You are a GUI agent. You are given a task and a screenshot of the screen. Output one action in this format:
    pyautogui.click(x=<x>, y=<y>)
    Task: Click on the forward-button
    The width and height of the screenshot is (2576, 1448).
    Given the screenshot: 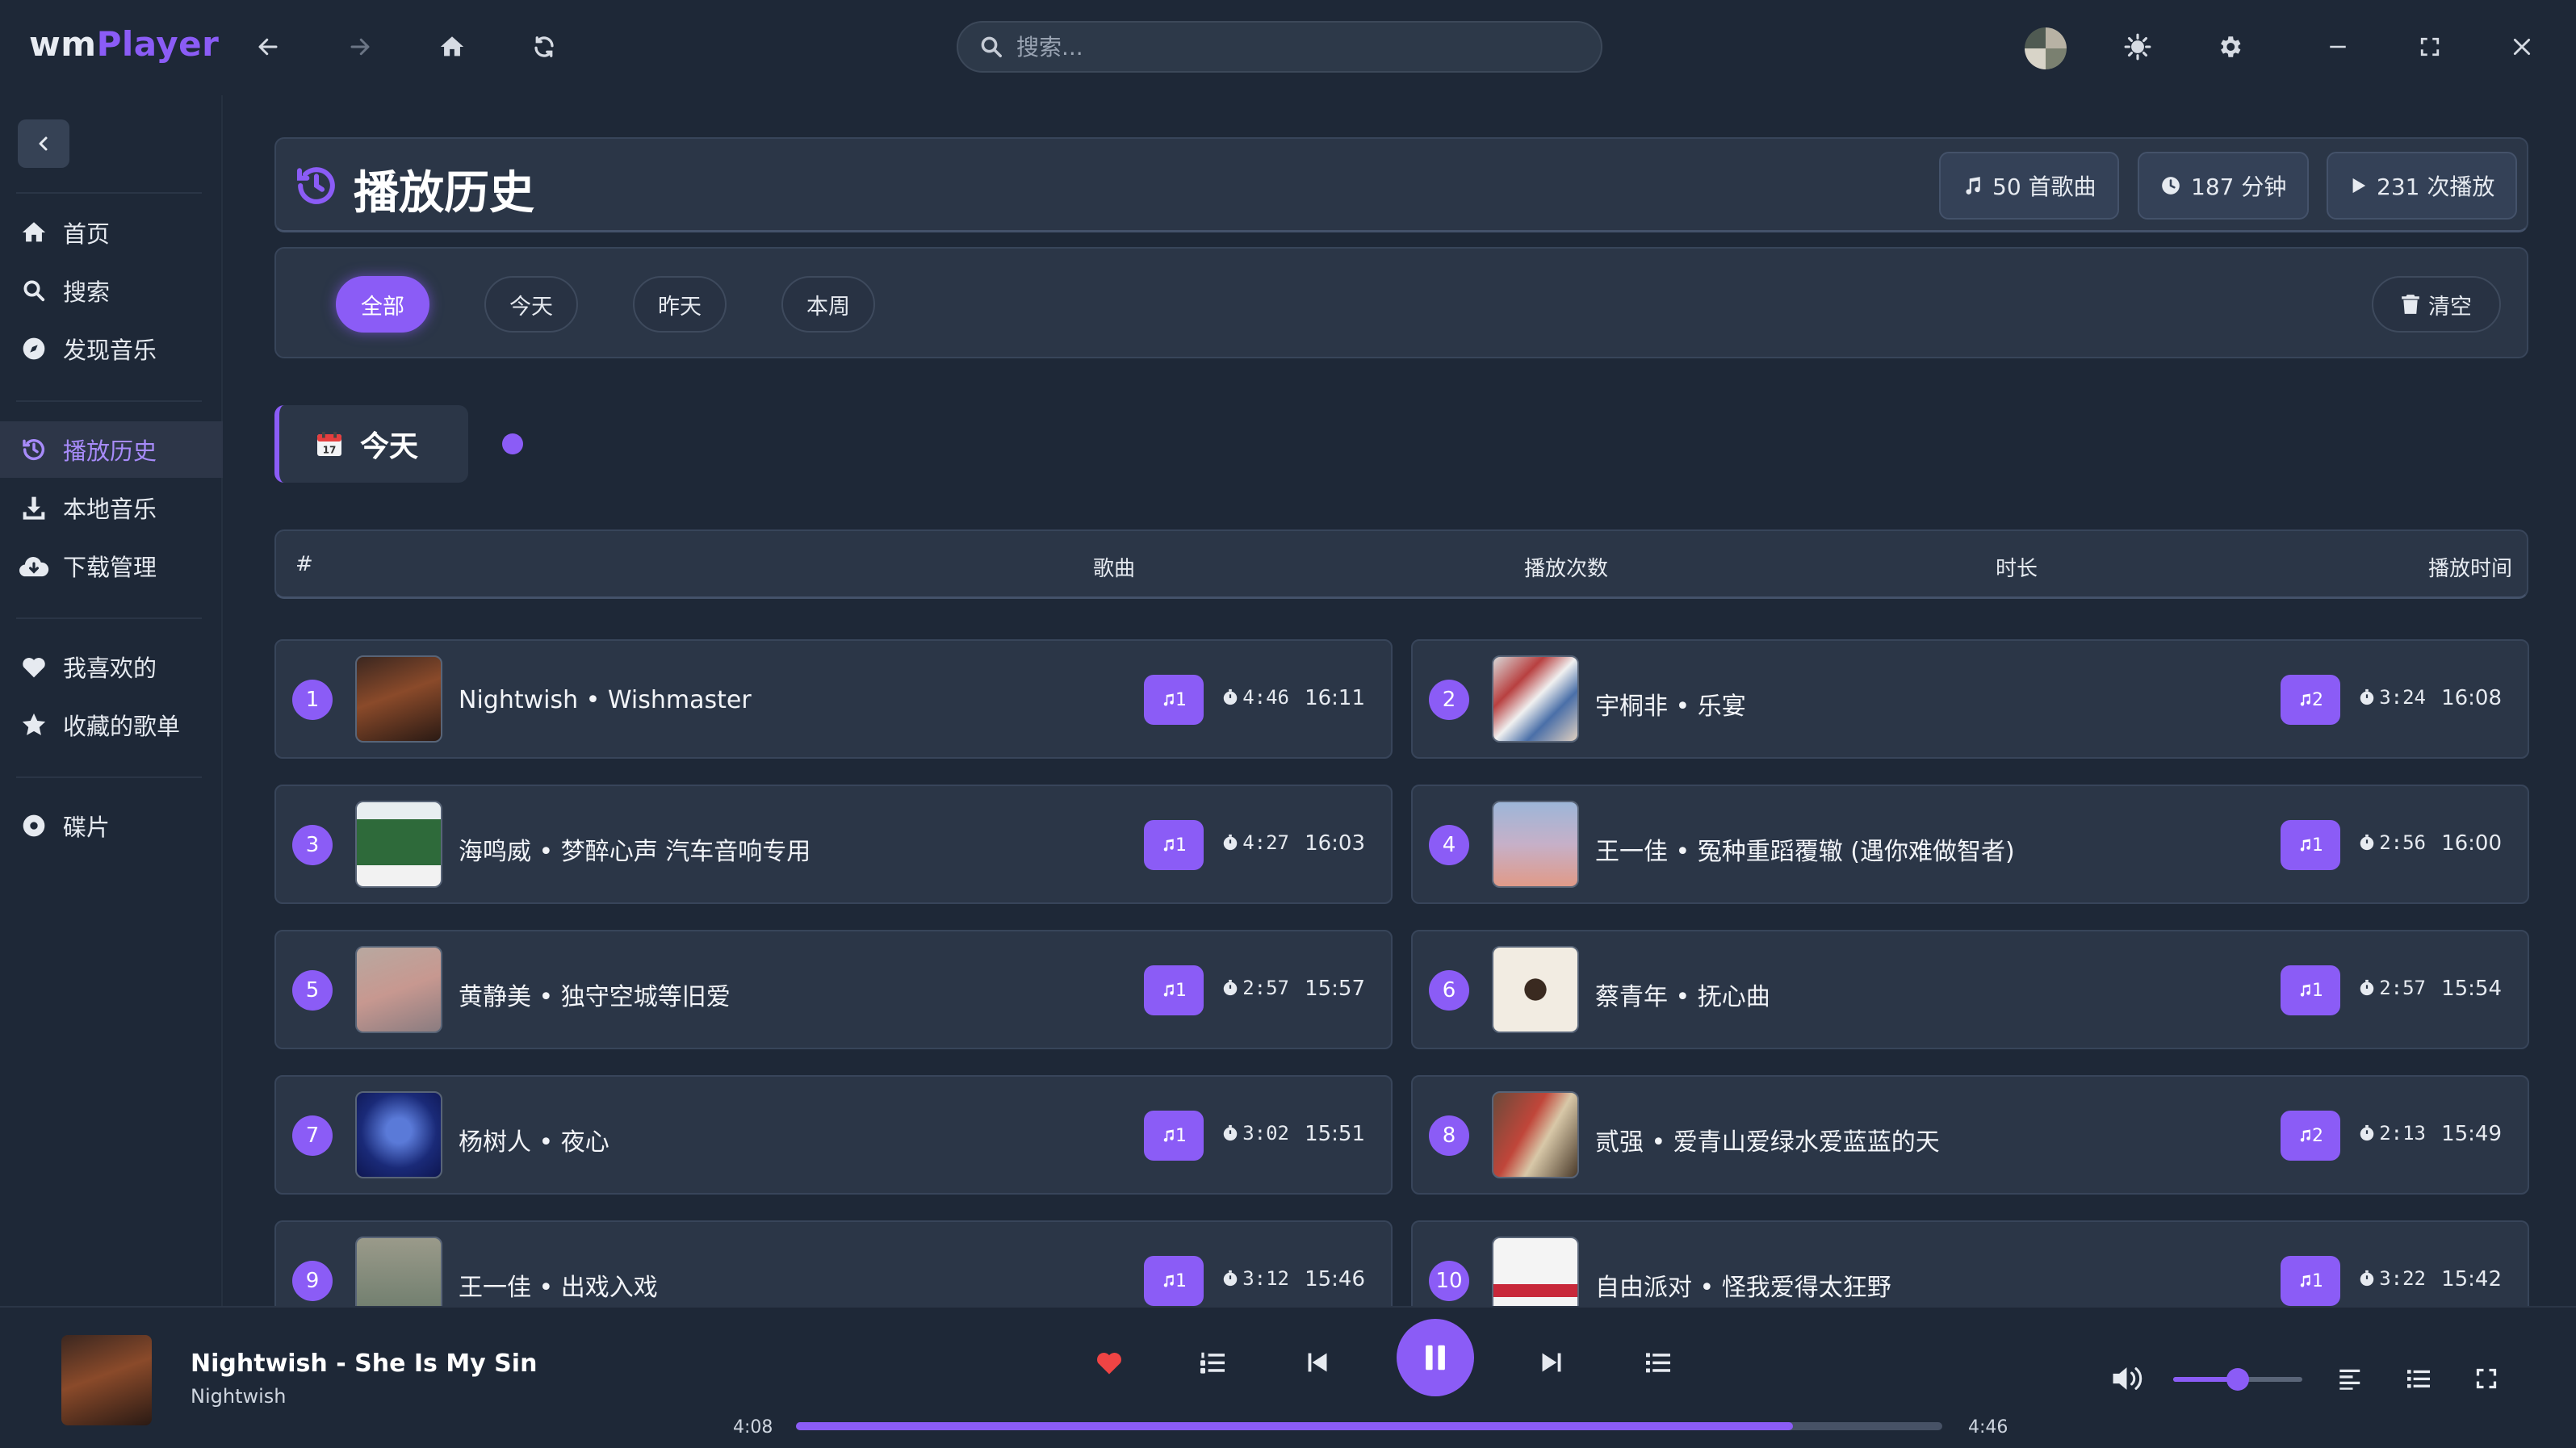 What is the action you would take?
    pyautogui.click(x=360, y=46)
    